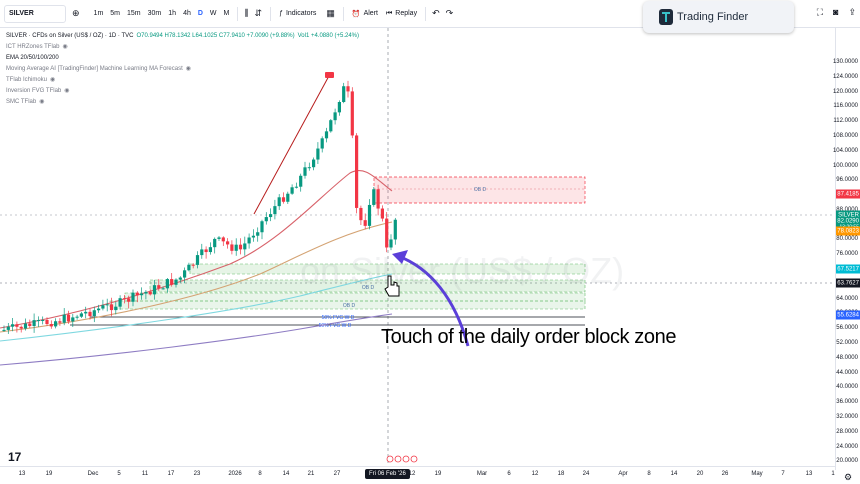  Describe the element at coordinates (847, 402) in the screenshot. I see `price-label: 36.0000` at that location.